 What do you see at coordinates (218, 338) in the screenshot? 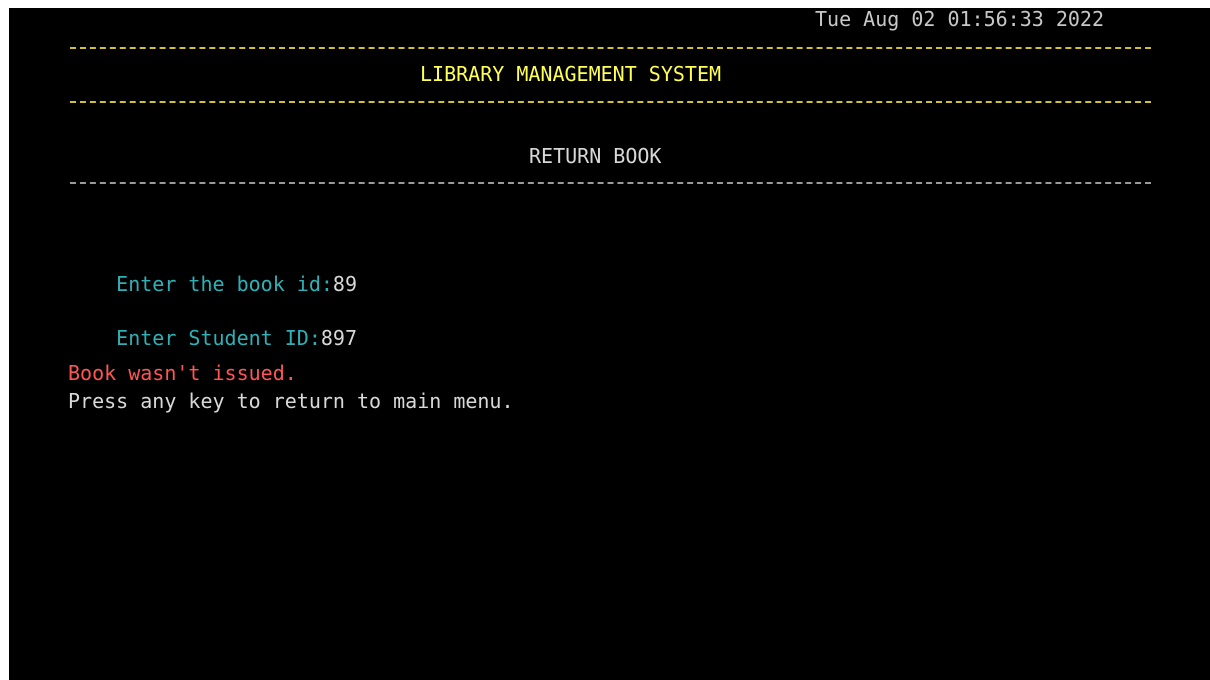
I see `student-id-prompt: Enter Student ID:` at bounding box center [218, 338].